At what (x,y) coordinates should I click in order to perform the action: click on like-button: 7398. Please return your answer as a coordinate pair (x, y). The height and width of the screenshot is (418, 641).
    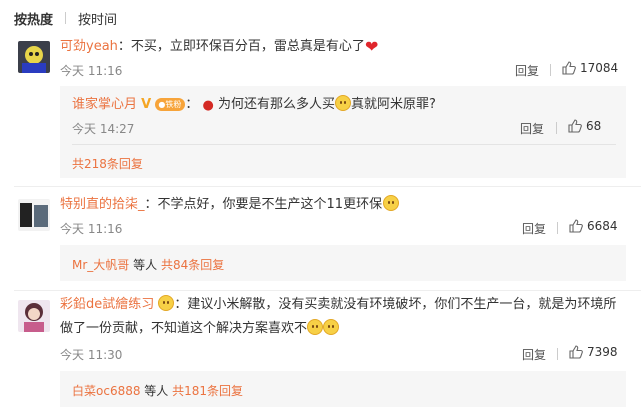
    Looking at the image, I should click on (593, 352).